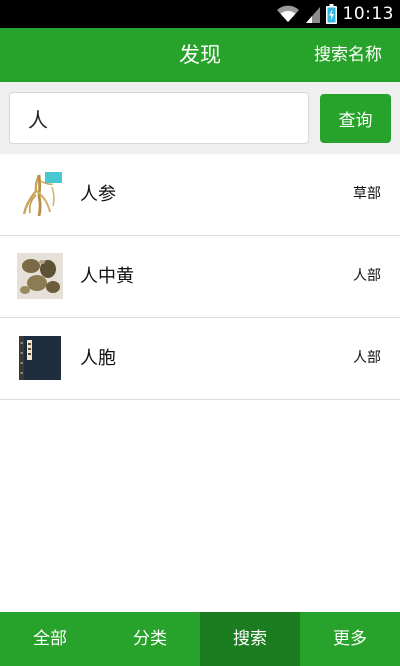  What do you see at coordinates (367, 194) in the screenshot?
I see `item-category: 草部` at bounding box center [367, 194].